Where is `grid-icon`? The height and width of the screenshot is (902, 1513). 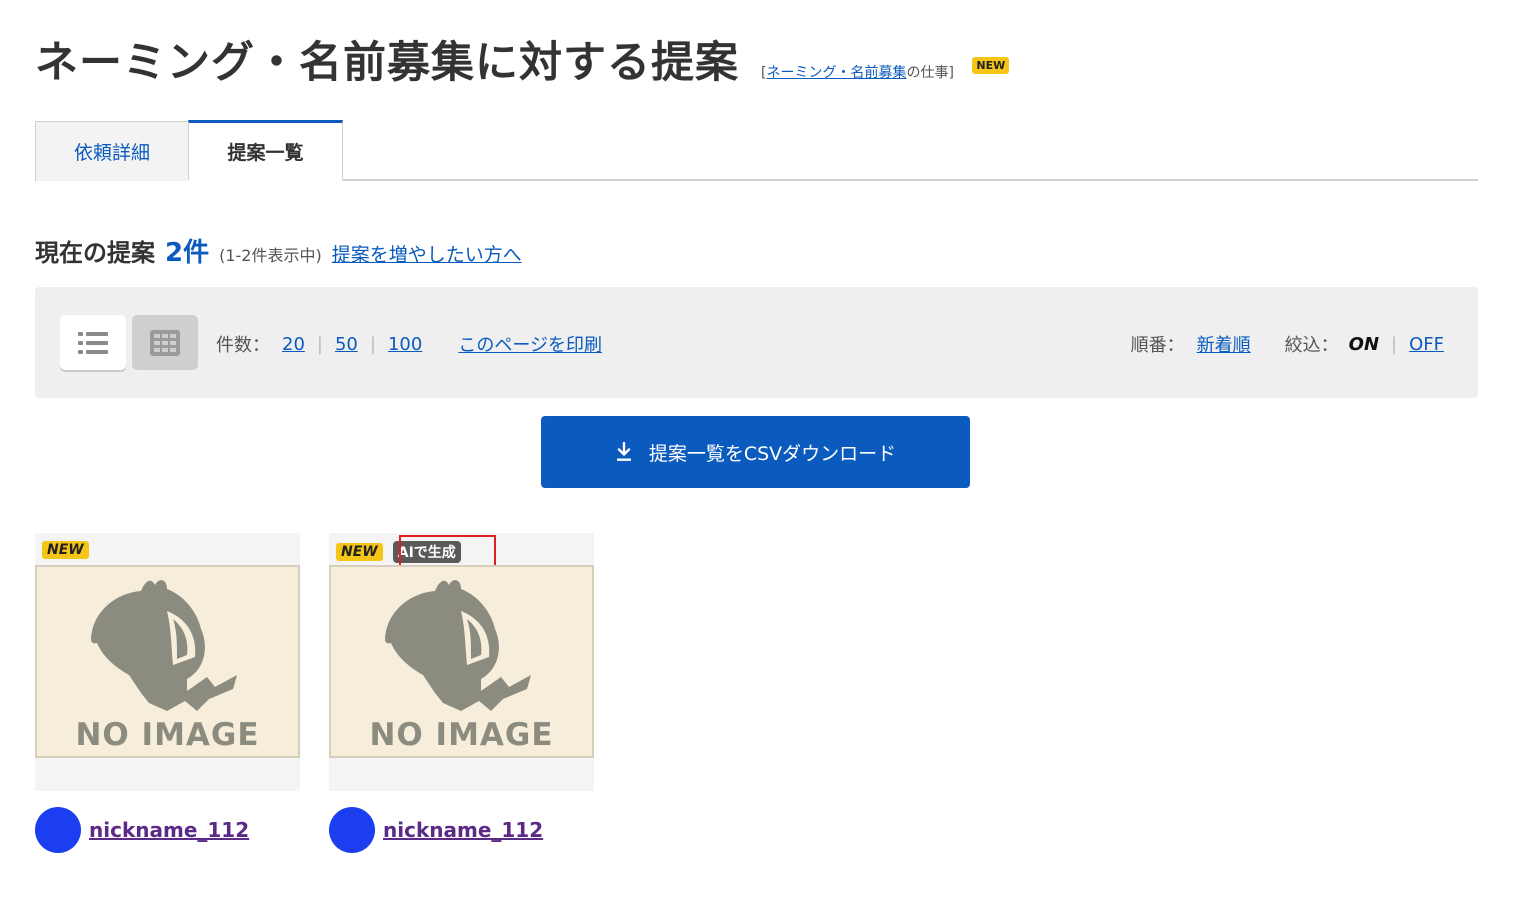
grid-icon is located at coordinates (165, 342).